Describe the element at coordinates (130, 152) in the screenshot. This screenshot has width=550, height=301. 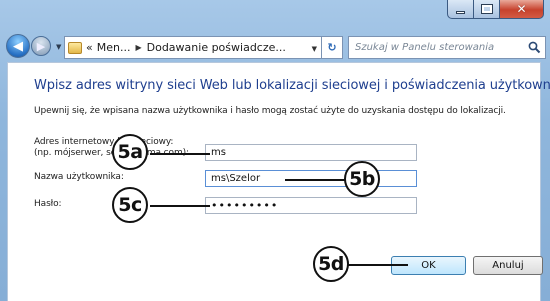
I see `callout-5a: 5a` at that location.